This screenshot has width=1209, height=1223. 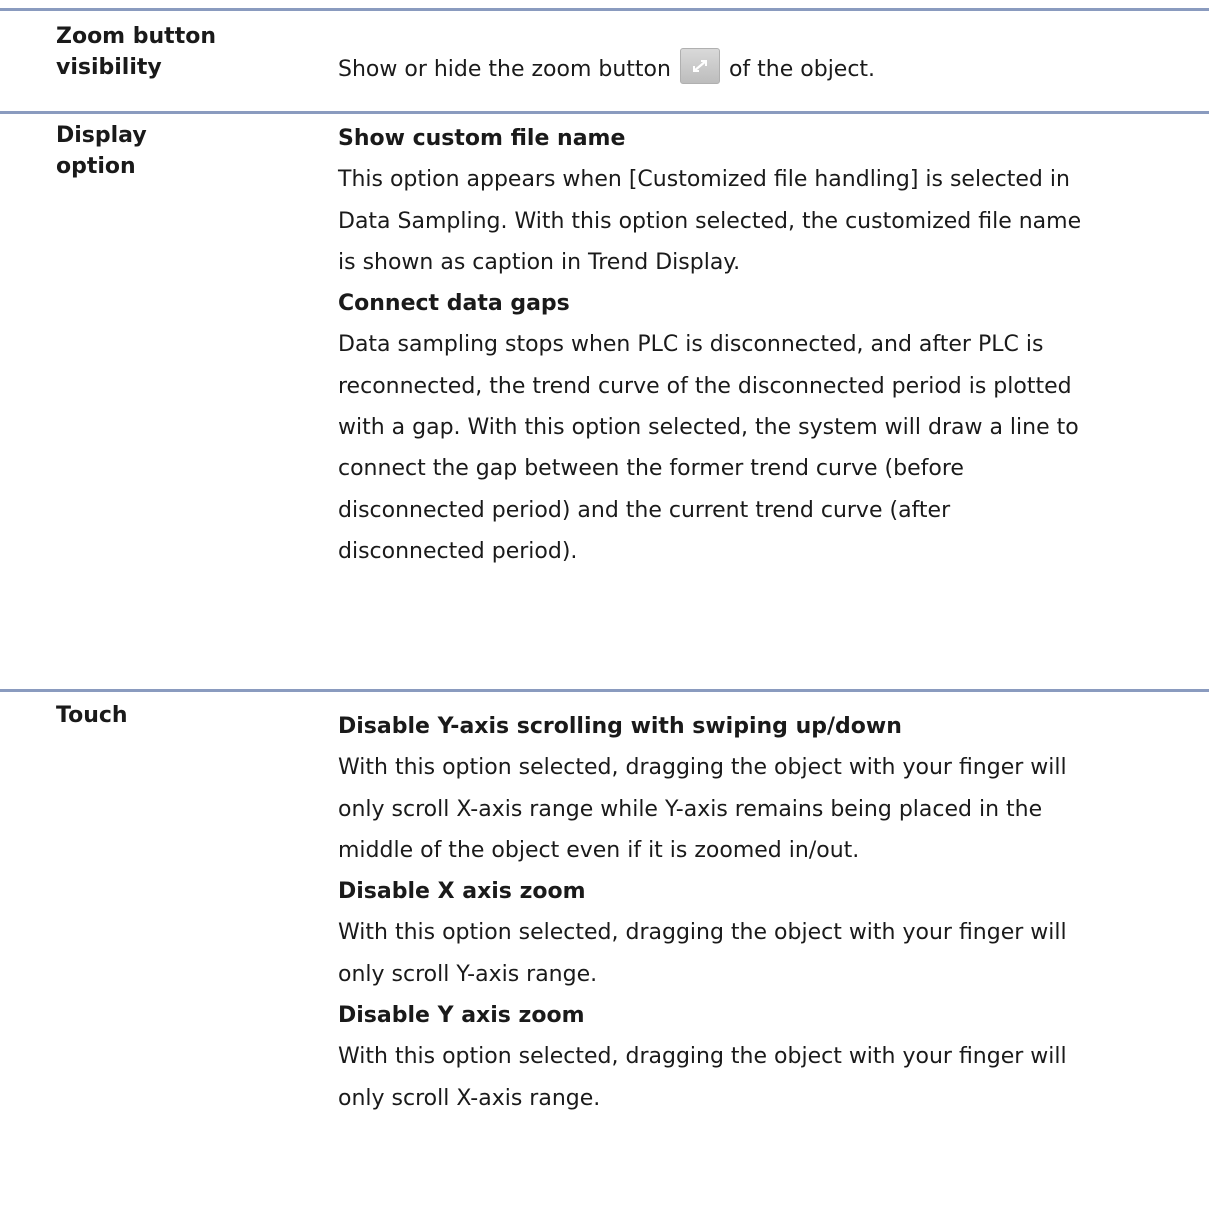 I want to click on paragraph-line: is shown as caption in Trend Display., so click(x=539, y=262).